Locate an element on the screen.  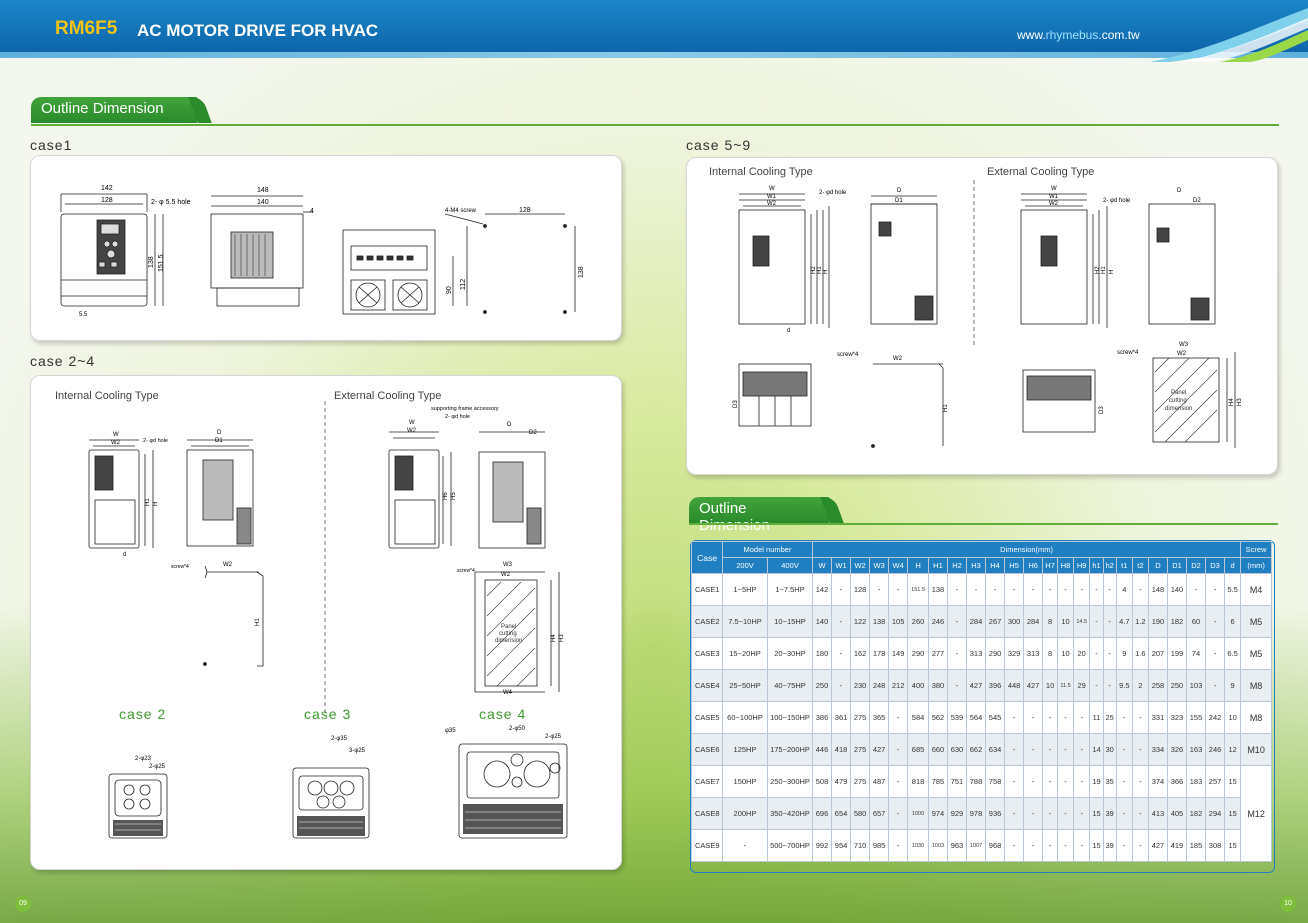
cell-dim-d: 6 is located at coordinates (1233, 621).